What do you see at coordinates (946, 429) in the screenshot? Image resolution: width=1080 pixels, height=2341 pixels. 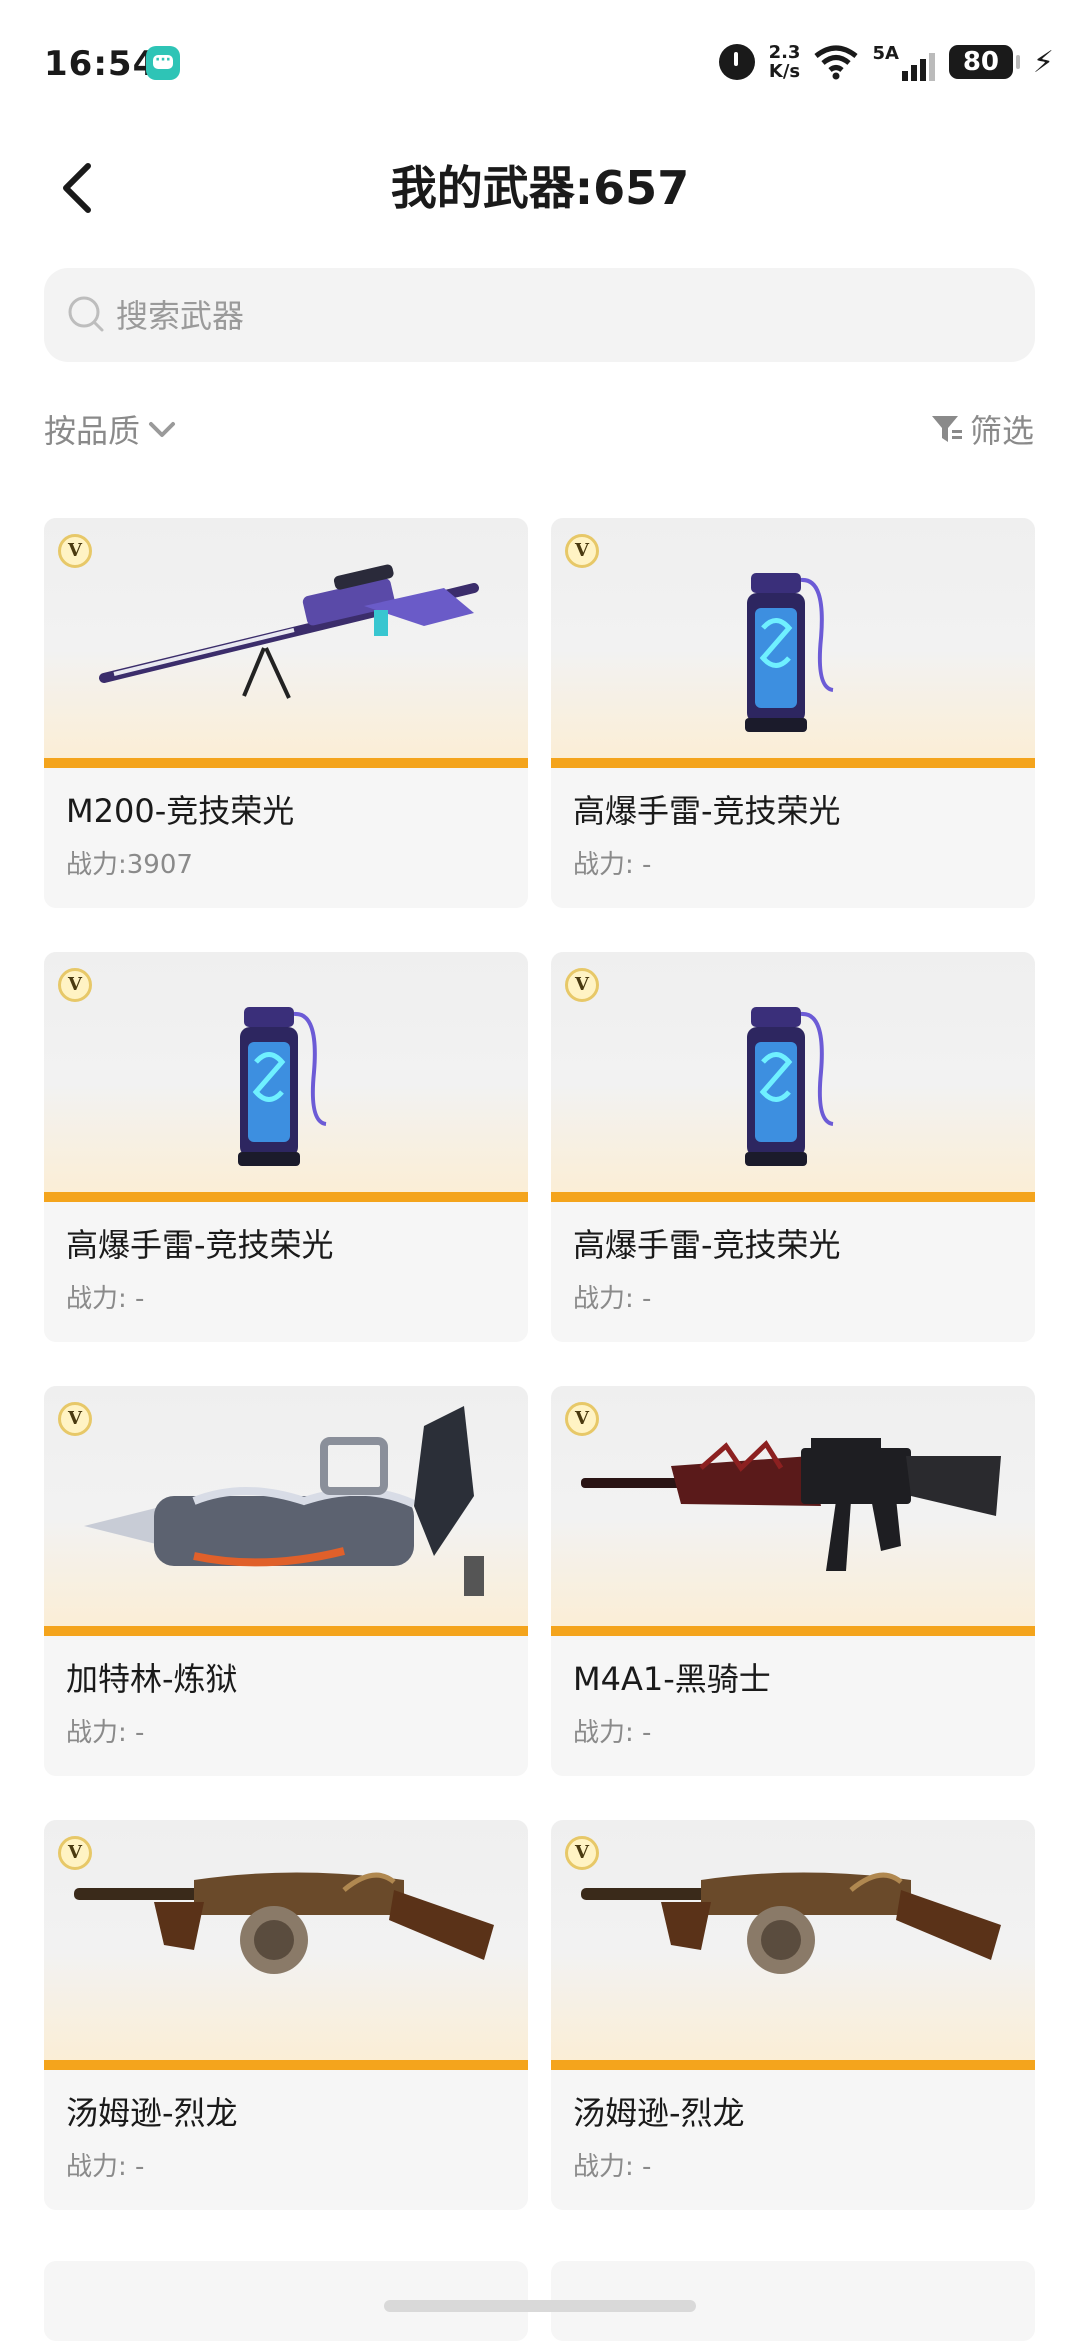 I see `filter-icon` at bounding box center [946, 429].